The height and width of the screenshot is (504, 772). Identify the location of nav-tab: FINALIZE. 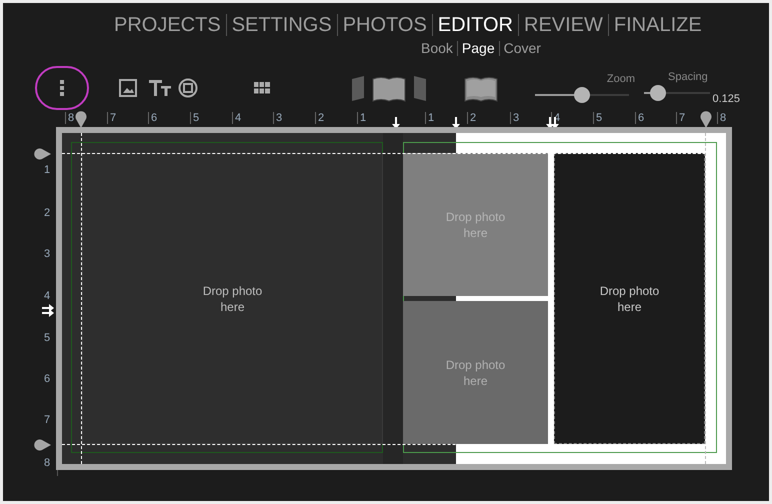
(657, 25).